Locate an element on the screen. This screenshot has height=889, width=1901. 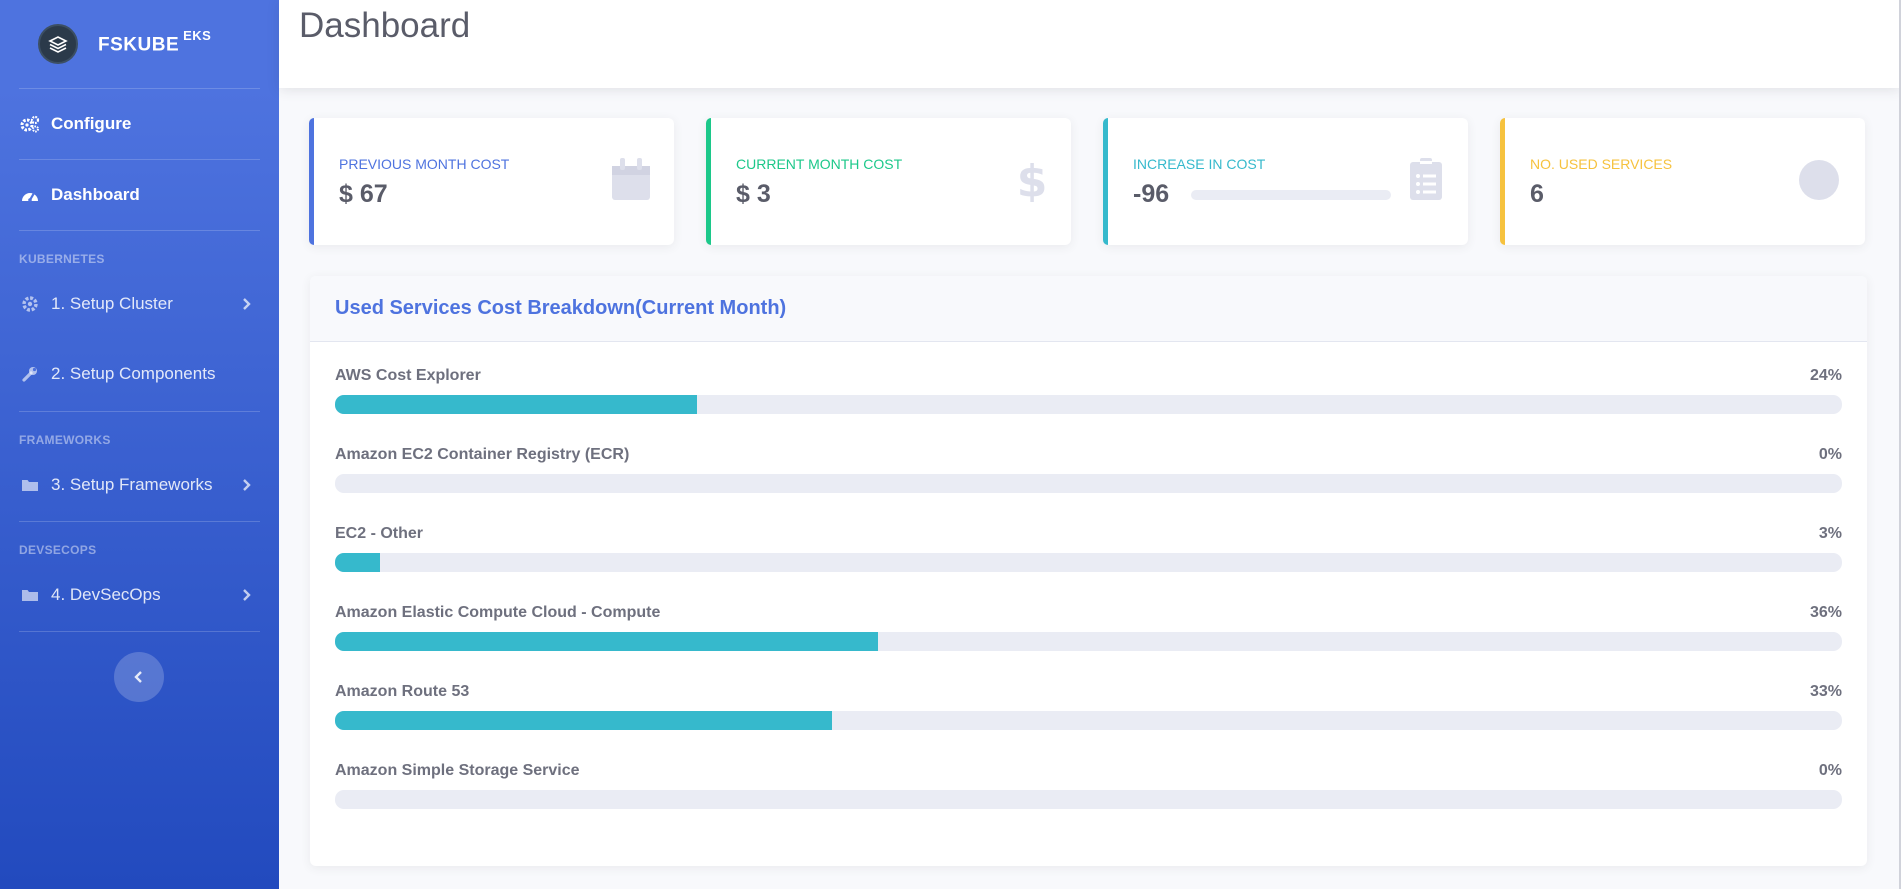
sidebar-item-setup-cluster-label: 1. Setup Cluster is located at coordinates (112, 303).